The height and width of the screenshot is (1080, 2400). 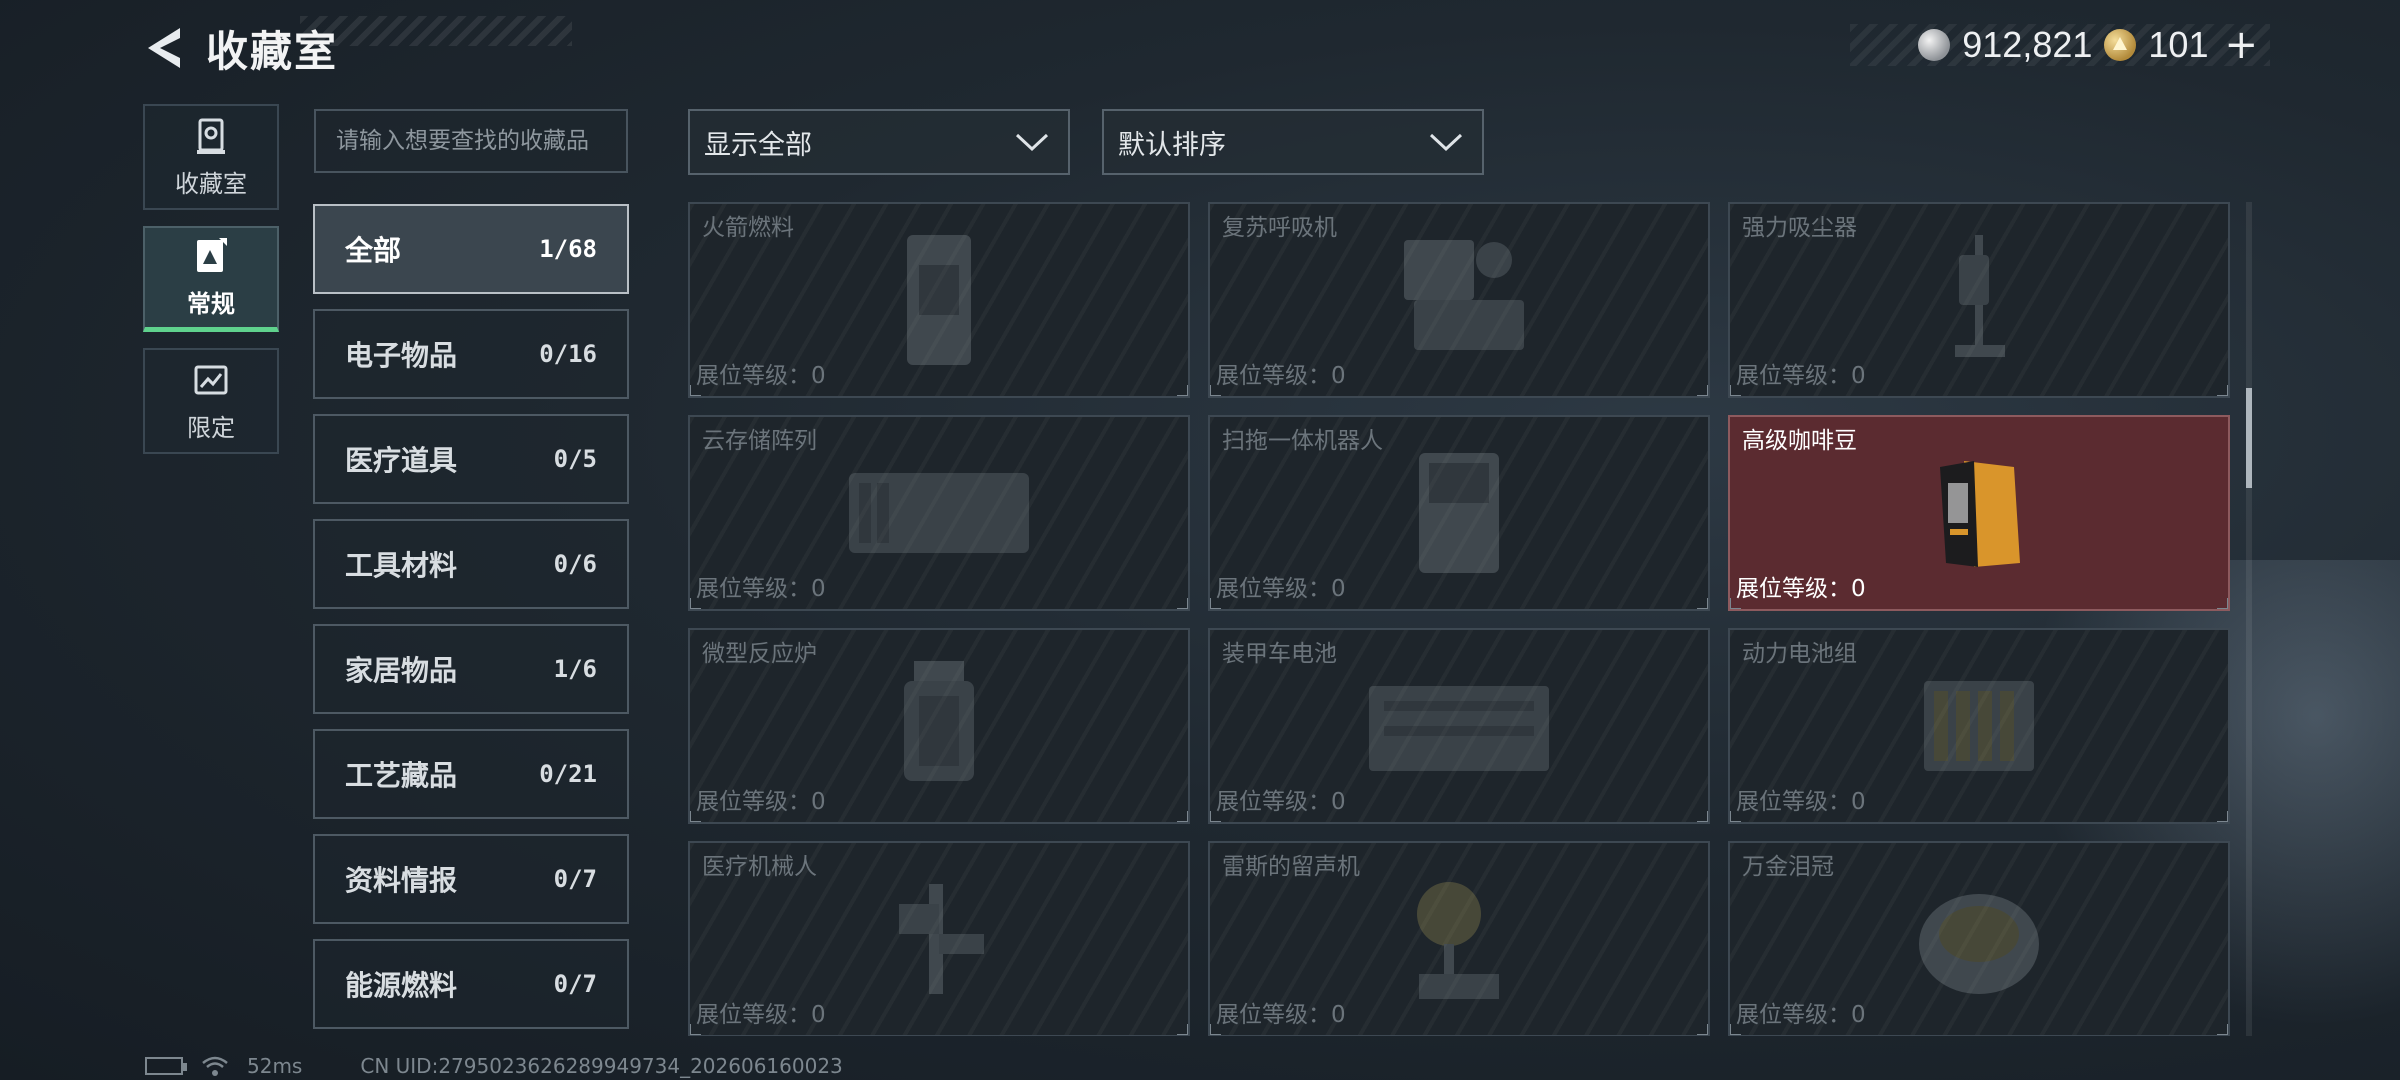 I want to click on category-all: 全部 1/68, so click(x=471, y=249).